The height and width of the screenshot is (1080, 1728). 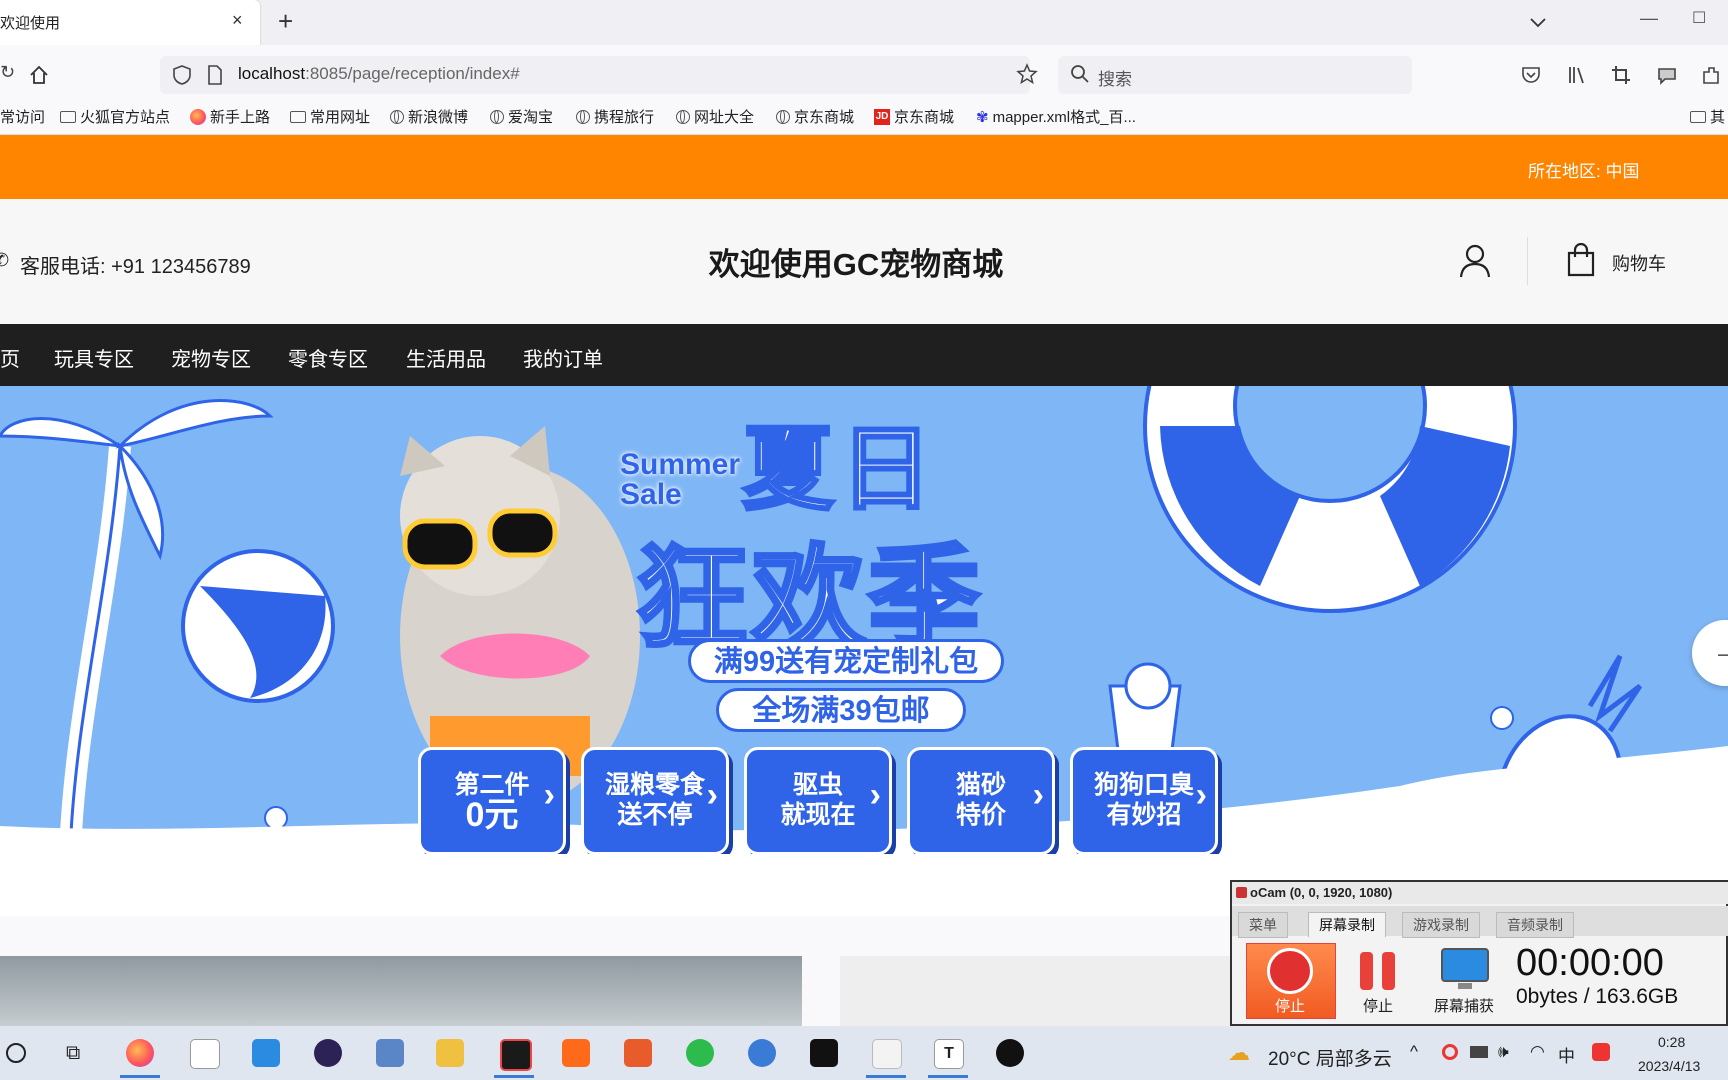 I want to click on active-indicator, so click(x=948, y=1076).